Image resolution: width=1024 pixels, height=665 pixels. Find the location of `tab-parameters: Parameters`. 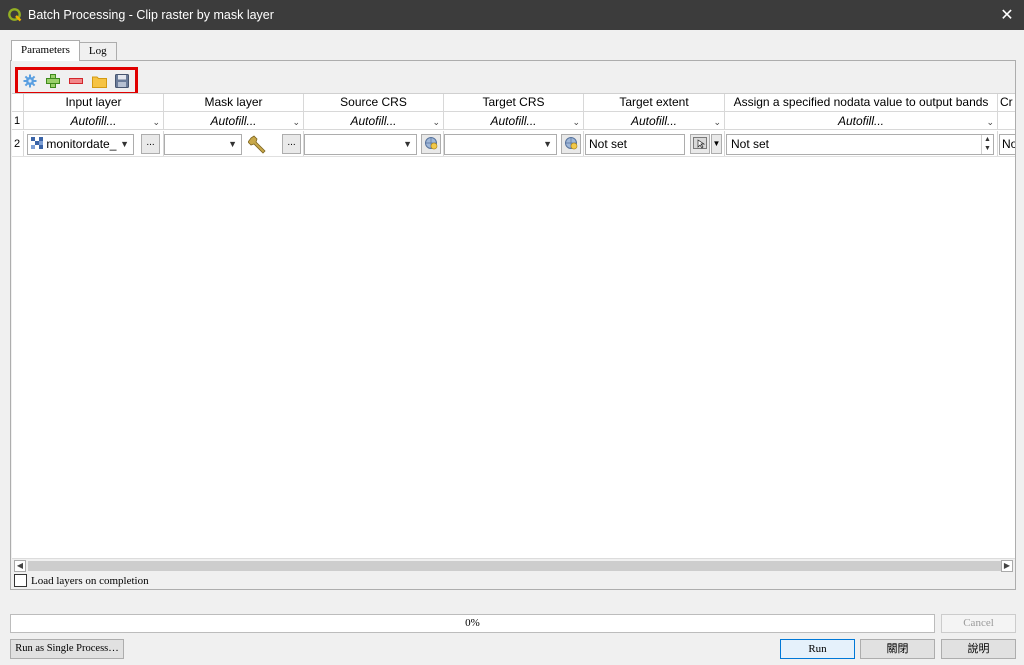

tab-parameters: Parameters is located at coordinates (45, 50).